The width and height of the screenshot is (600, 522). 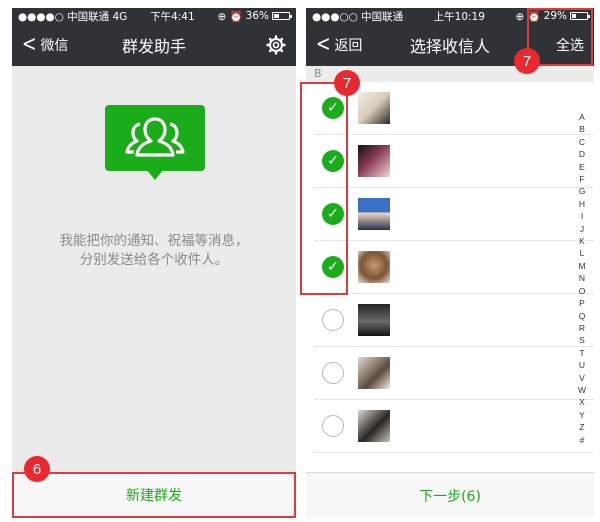 What do you see at coordinates (582, 253) in the screenshot?
I see `index-letter: L` at bounding box center [582, 253].